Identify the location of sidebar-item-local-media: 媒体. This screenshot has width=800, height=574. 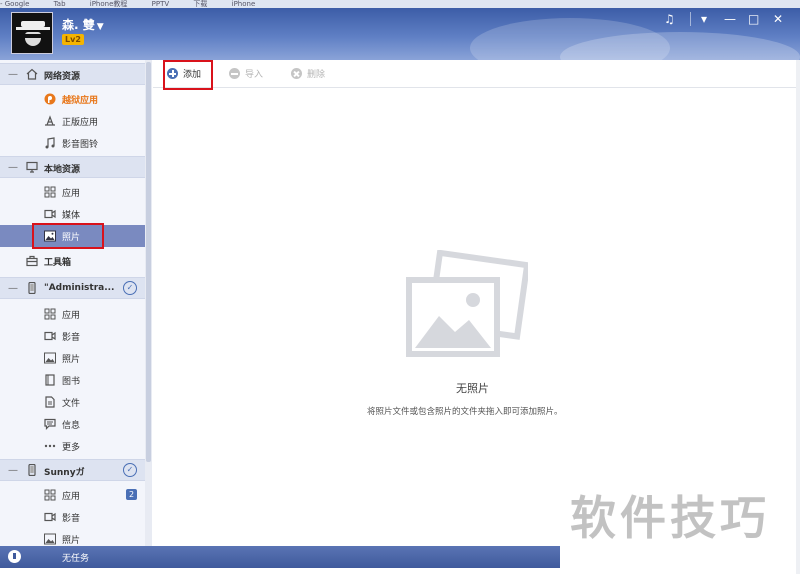
(72, 214).